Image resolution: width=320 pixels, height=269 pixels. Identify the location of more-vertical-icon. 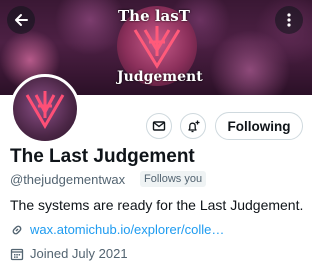
(289, 20).